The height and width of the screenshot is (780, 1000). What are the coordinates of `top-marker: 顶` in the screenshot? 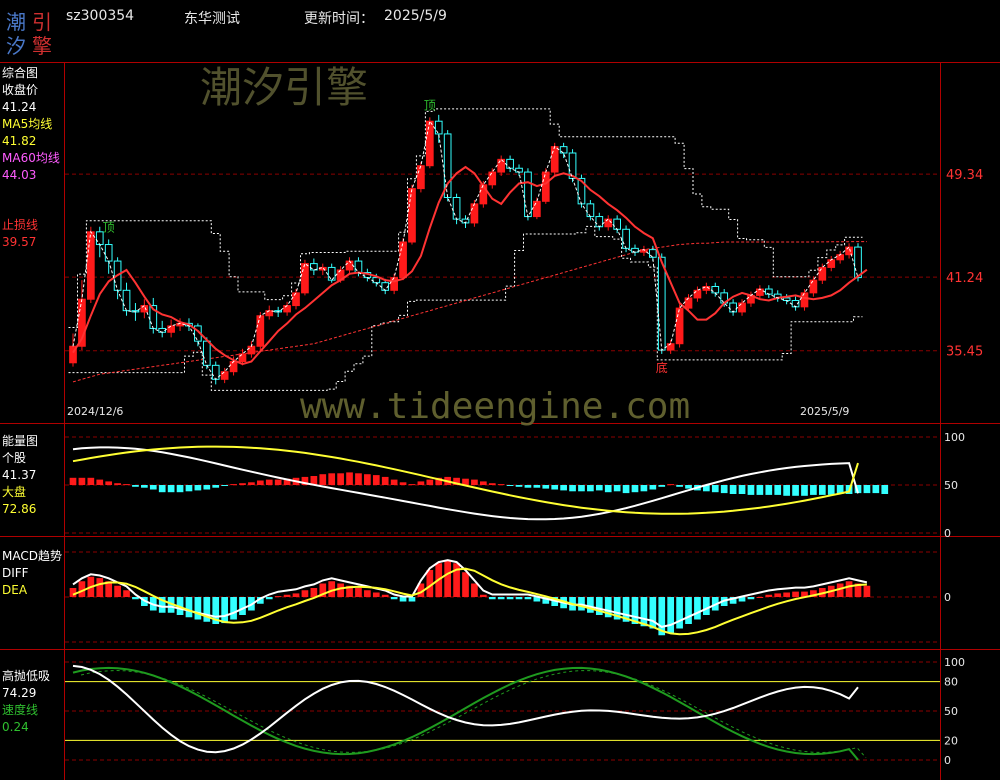 It's located at (430, 105).